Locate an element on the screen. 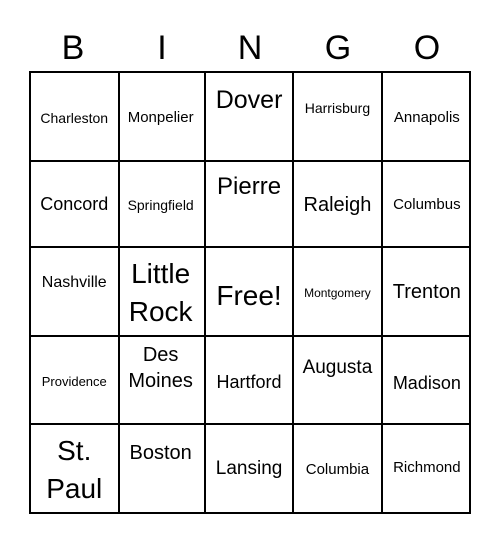 The height and width of the screenshot is (544, 501). cell-label: Trenton is located at coordinates (426, 292).